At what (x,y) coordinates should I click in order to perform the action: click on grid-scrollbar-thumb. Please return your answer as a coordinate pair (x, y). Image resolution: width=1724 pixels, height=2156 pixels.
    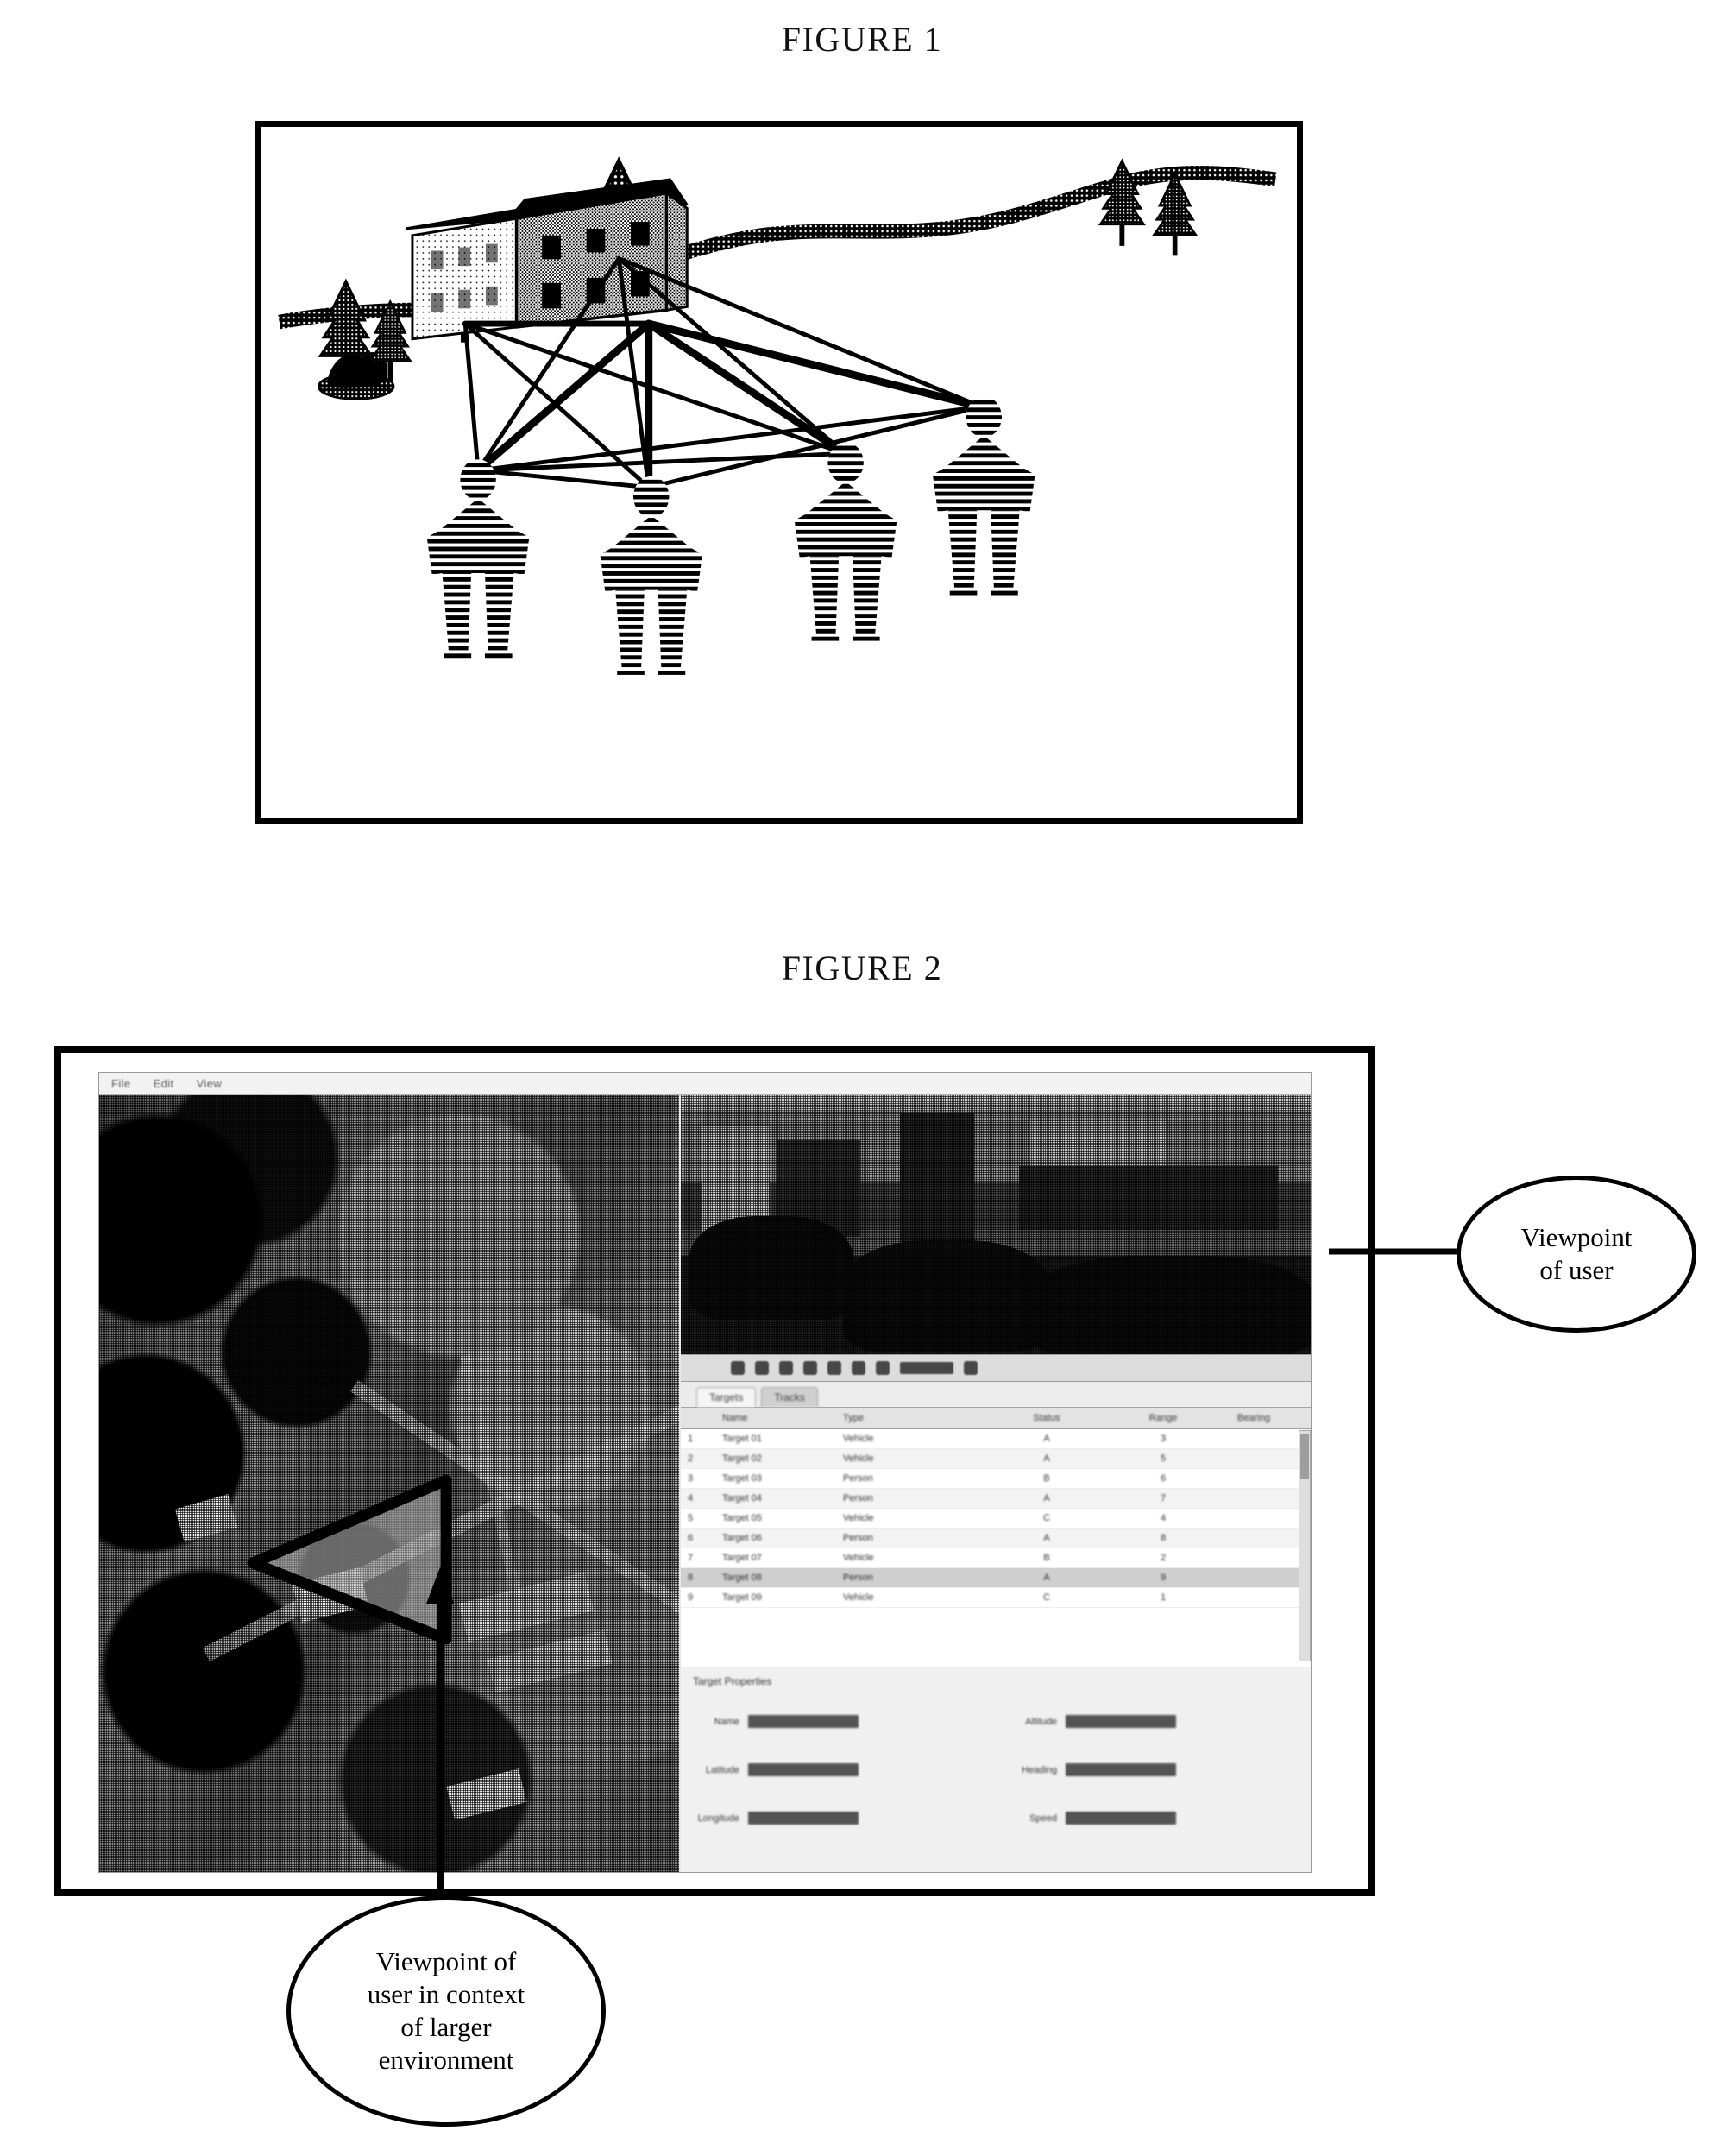
    Looking at the image, I should click on (1304, 1457).